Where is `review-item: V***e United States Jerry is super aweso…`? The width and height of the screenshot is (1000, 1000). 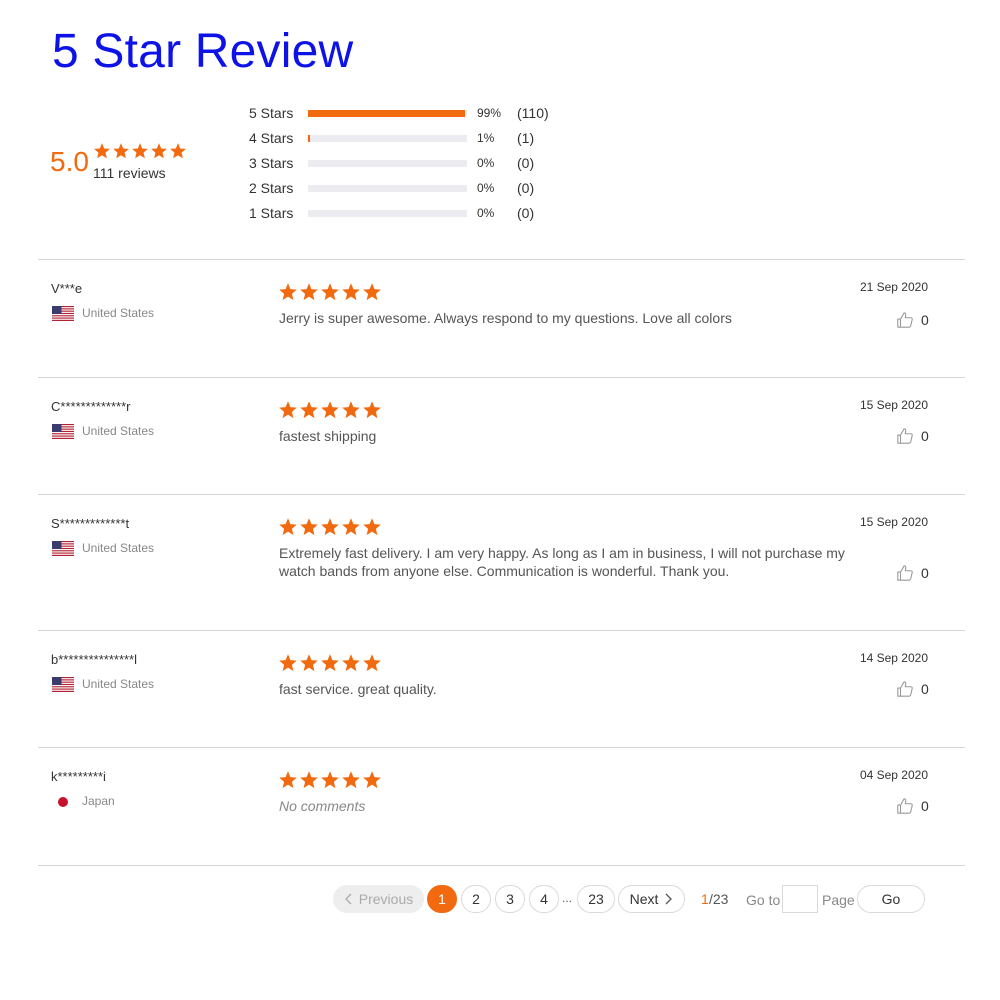
review-item: V***e United States Jerry is super aweso… is located at coordinates (501, 317).